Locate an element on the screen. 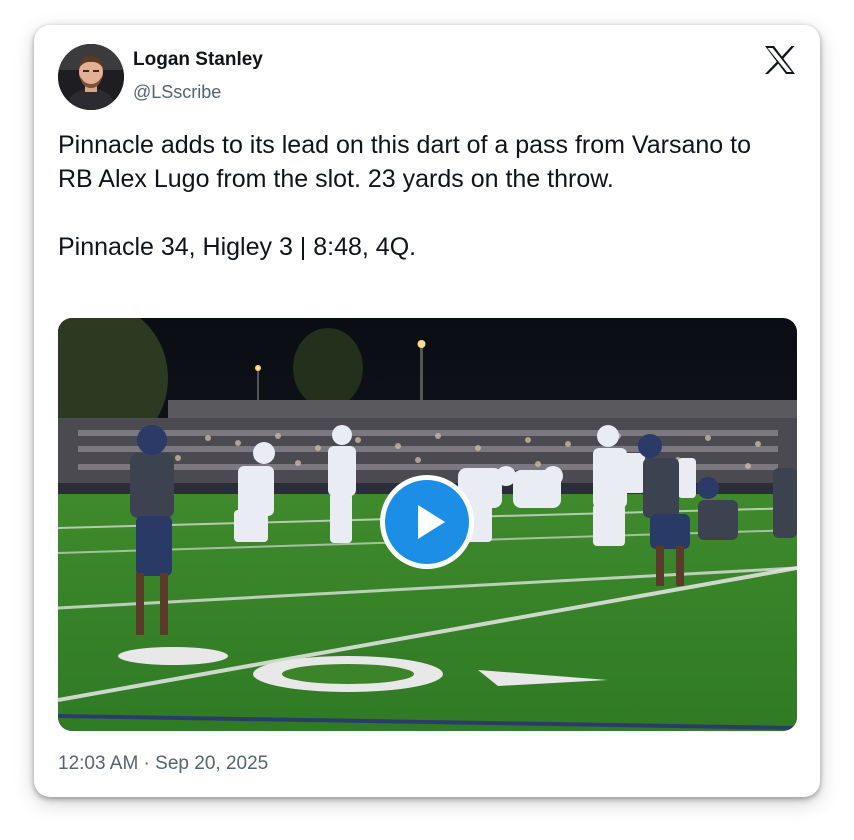 The width and height of the screenshot is (854, 840). author-name: Logan Stanley is located at coordinates (198, 60).